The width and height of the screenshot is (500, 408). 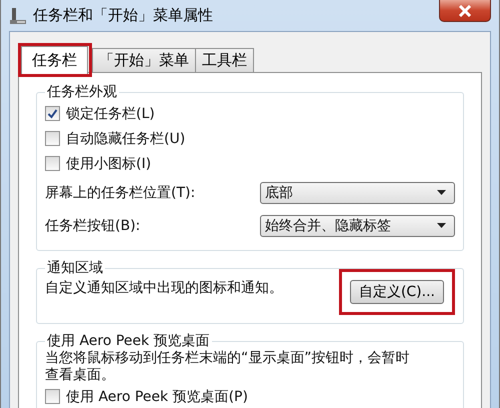 I want to click on checkbox-label: 自动隐藏任务栏(U), so click(x=126, y=139).